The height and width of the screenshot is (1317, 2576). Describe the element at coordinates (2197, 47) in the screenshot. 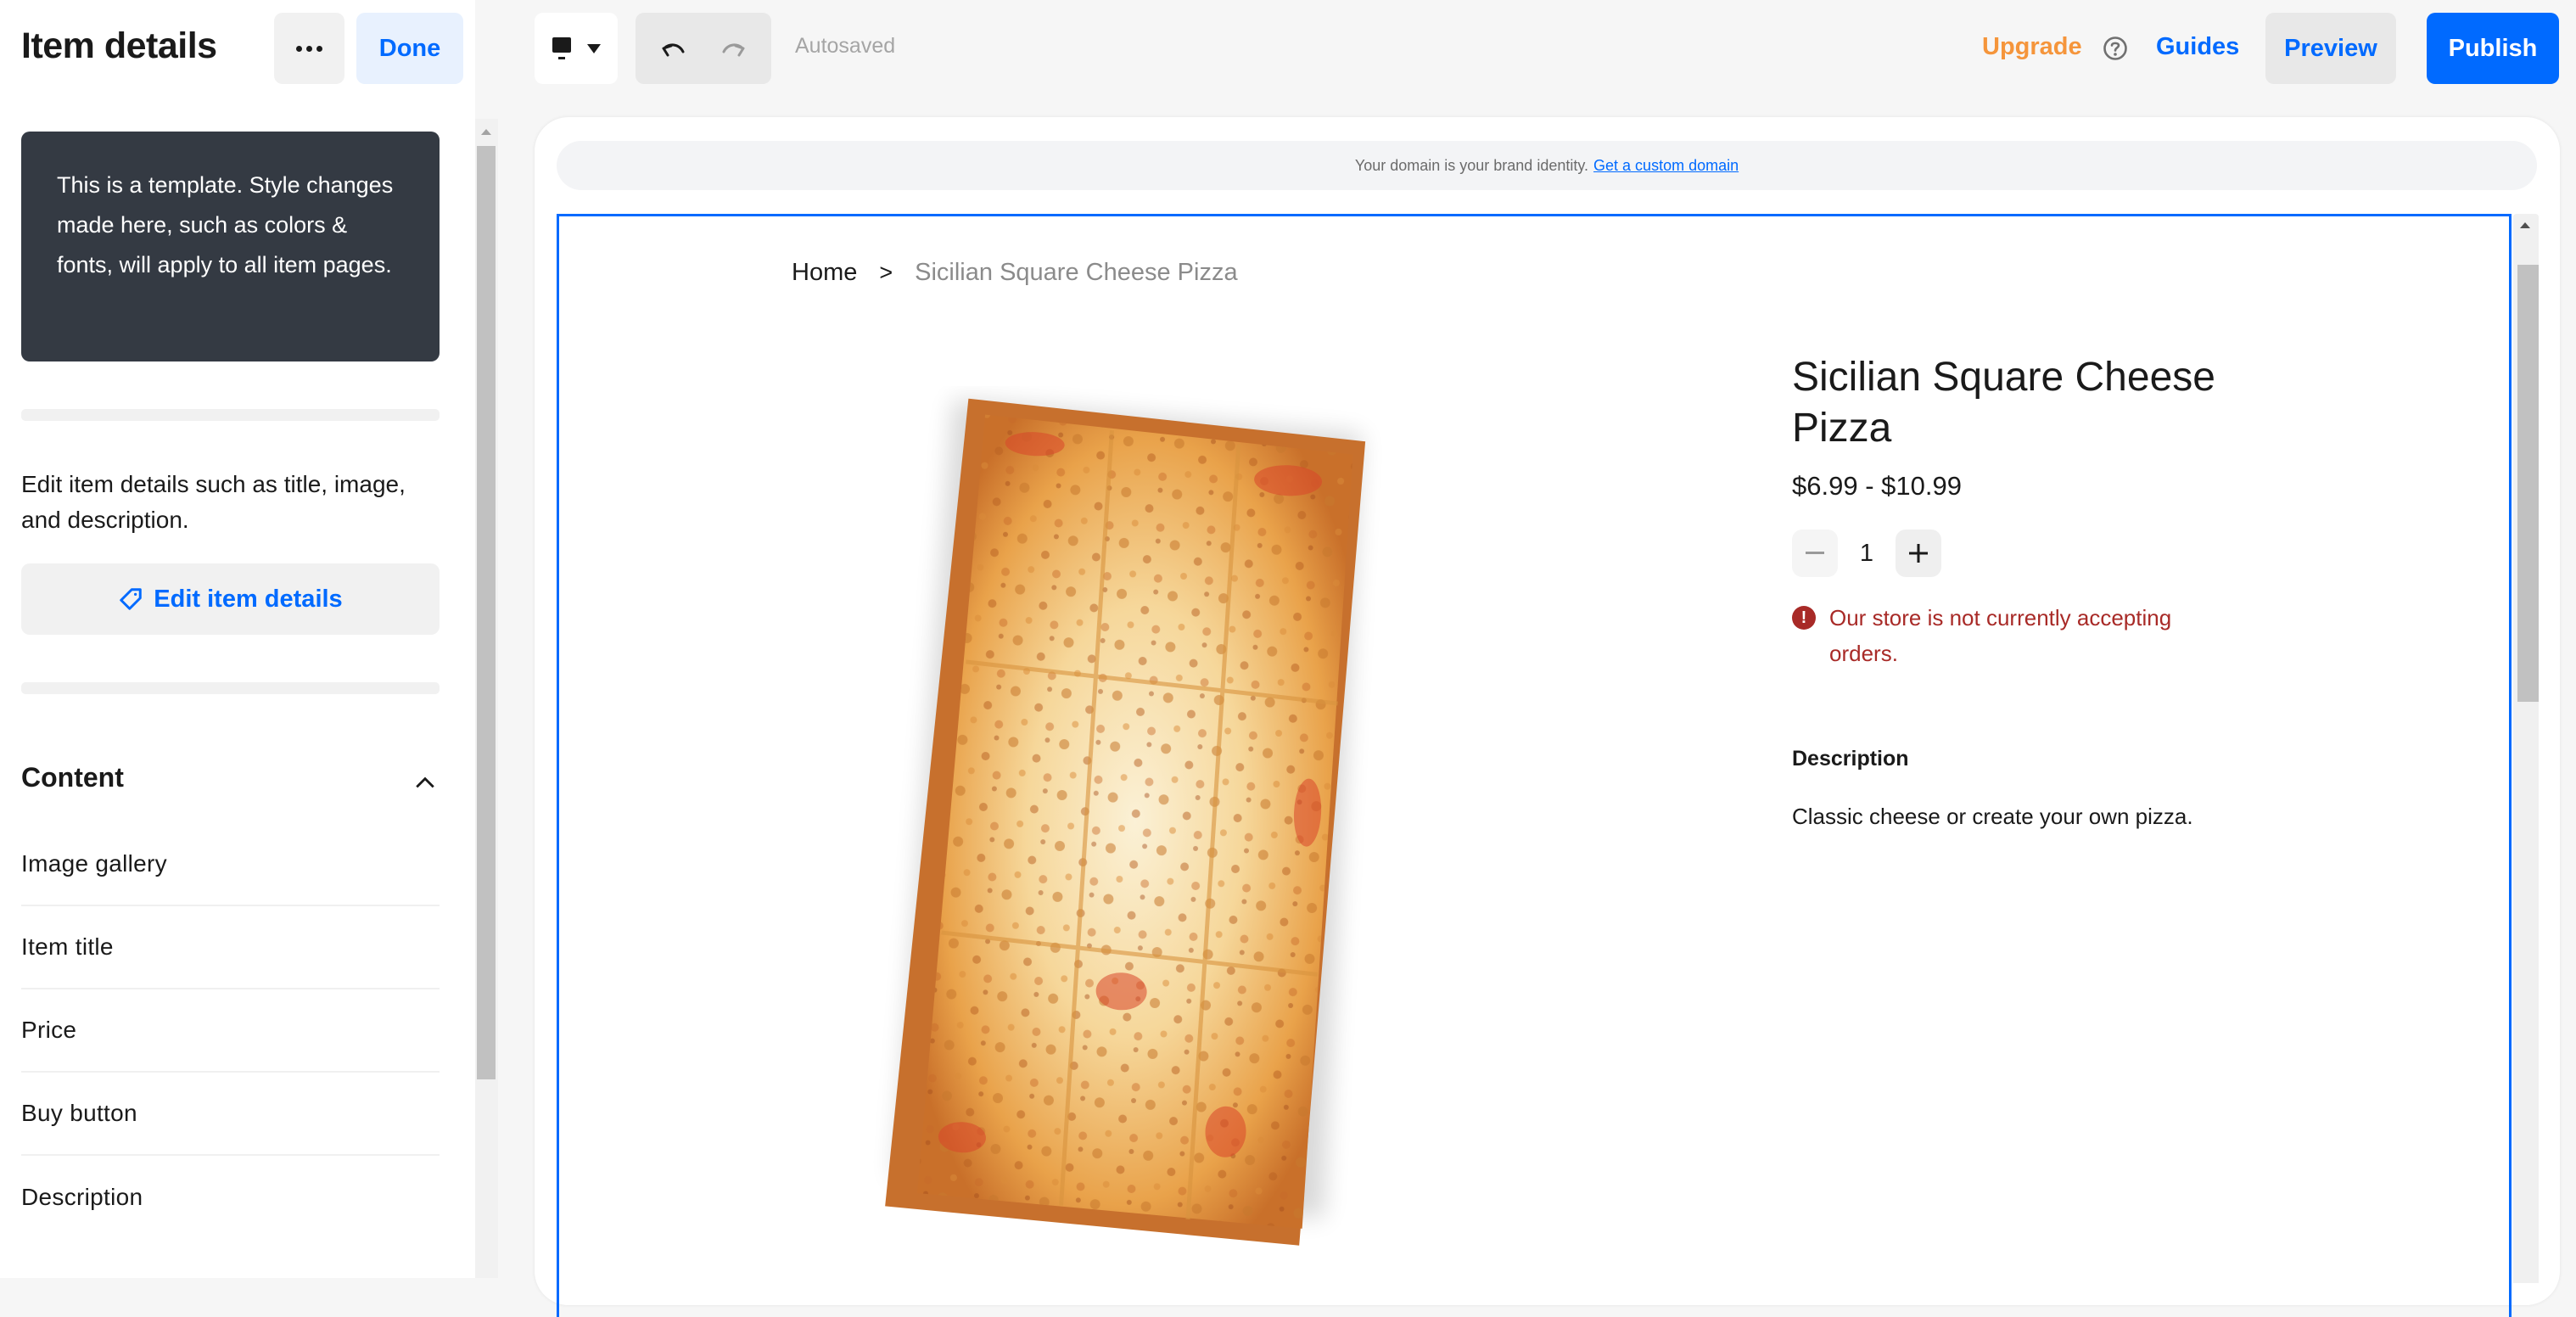

I see `guides-link: Guides` at that location.